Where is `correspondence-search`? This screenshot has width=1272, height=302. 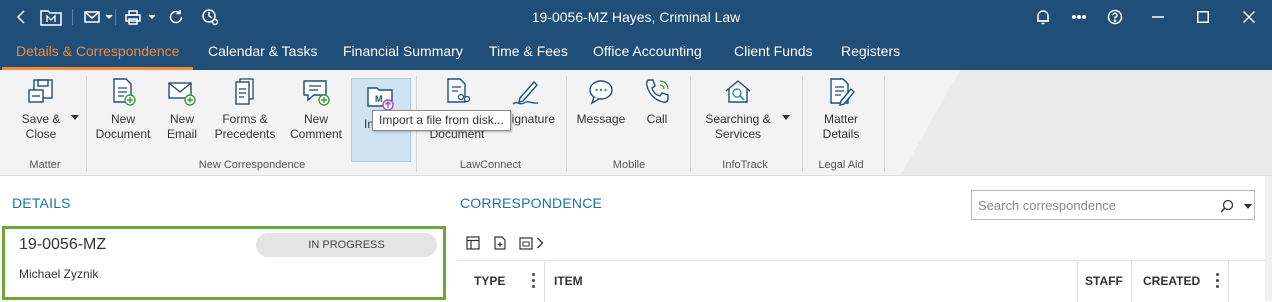 correspondence-search is located at coordinates (1113, 205).